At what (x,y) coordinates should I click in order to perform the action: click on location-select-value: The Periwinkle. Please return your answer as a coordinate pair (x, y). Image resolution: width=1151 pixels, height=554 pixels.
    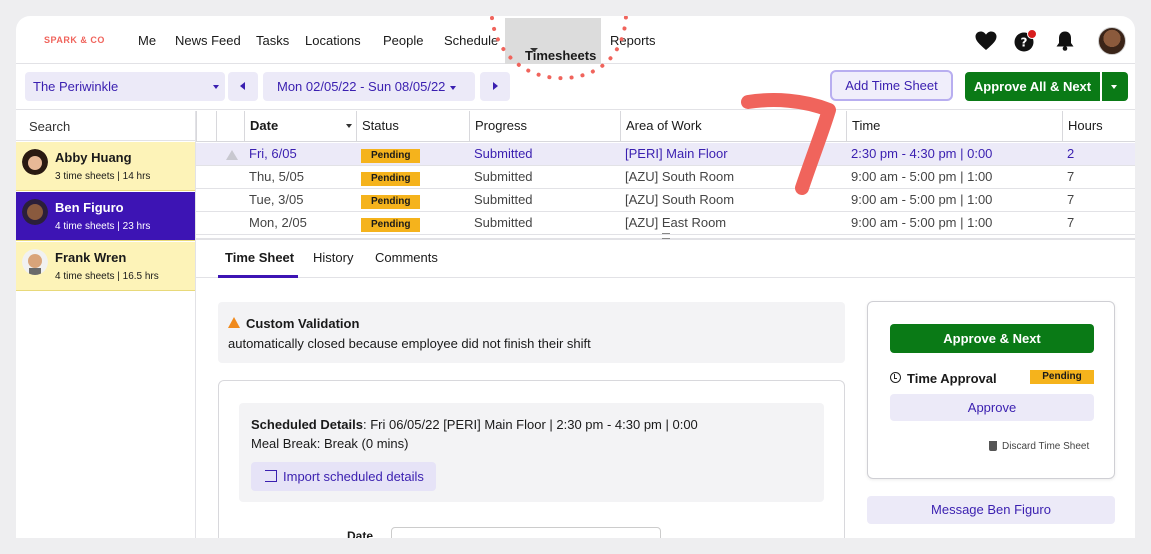
    Looking at the image, I should click on (76, 86).